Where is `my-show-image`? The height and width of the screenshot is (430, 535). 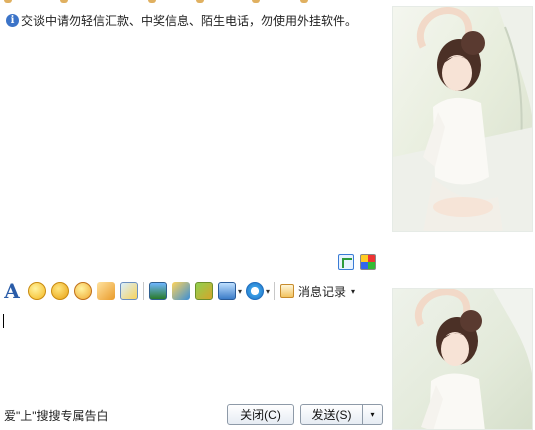
my-show-image is located at coordinates (462, 359).